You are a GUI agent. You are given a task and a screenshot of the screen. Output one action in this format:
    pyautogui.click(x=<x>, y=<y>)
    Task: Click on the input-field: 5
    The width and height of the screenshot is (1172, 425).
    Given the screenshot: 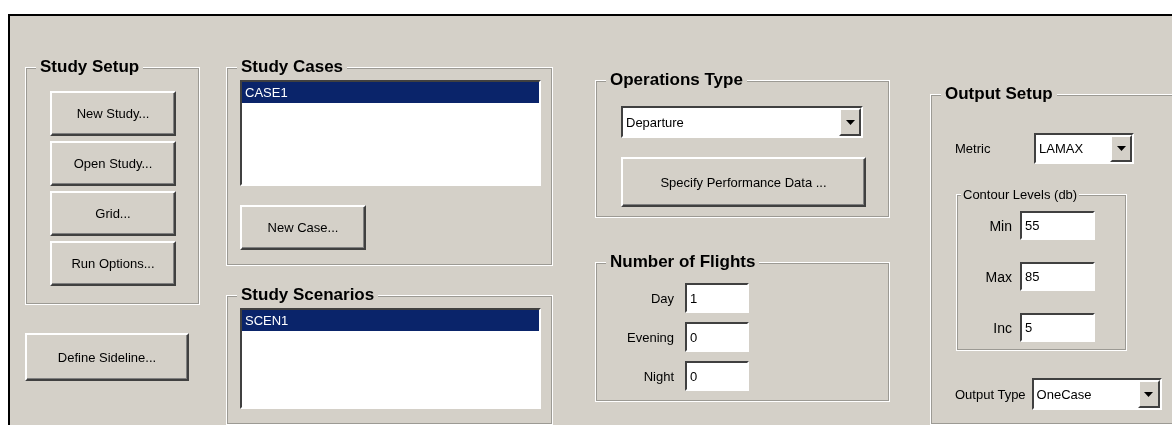 What is the action you would take?
    pyautogui.click(x=1057, y=327)
    